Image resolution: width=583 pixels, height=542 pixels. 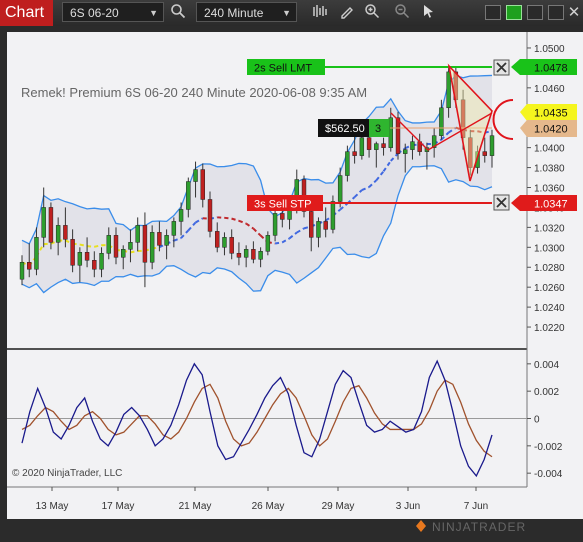 I want to click on brand-label: NINJATRADER, so click(x=479, y=527).